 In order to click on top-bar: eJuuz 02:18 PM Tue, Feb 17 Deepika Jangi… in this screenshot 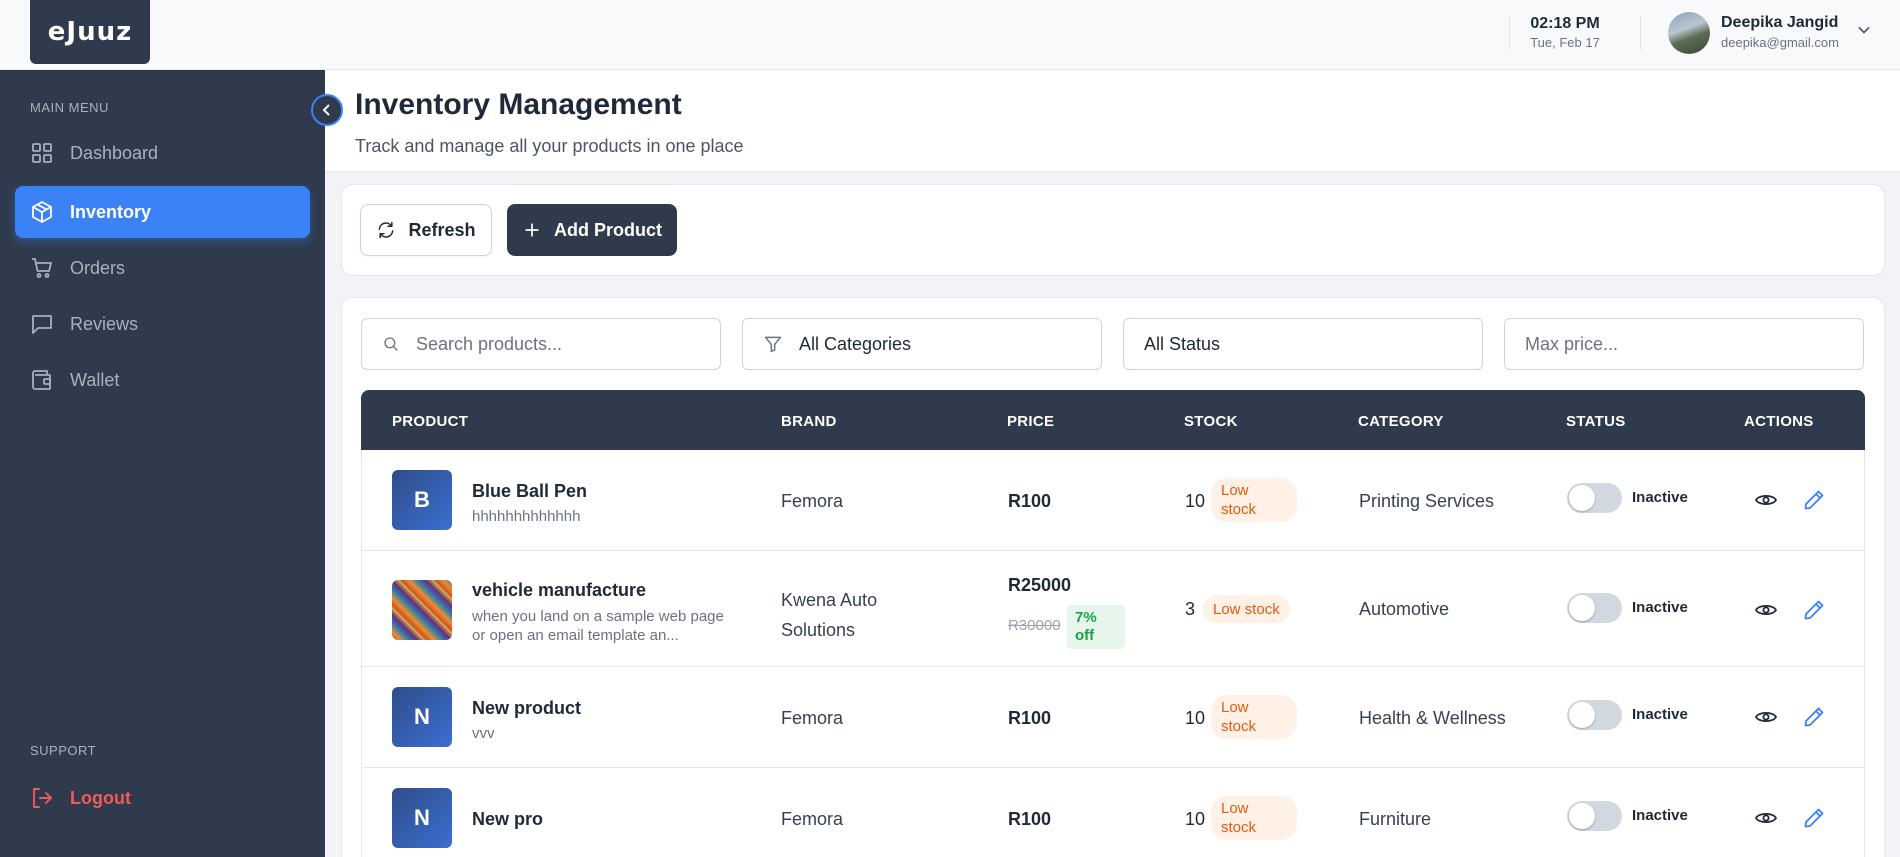, I will do `click(950, 35)`.